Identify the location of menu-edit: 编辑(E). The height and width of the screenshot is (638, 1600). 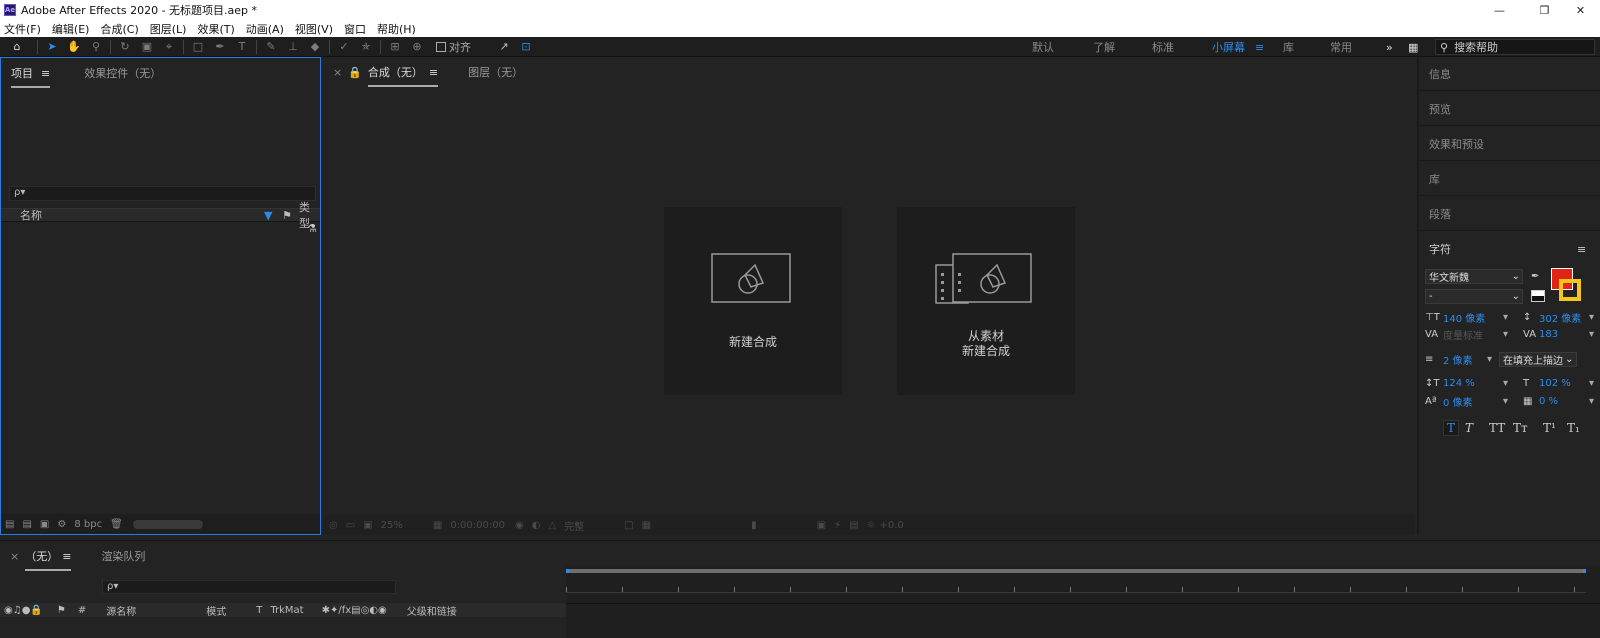
(71, 29).